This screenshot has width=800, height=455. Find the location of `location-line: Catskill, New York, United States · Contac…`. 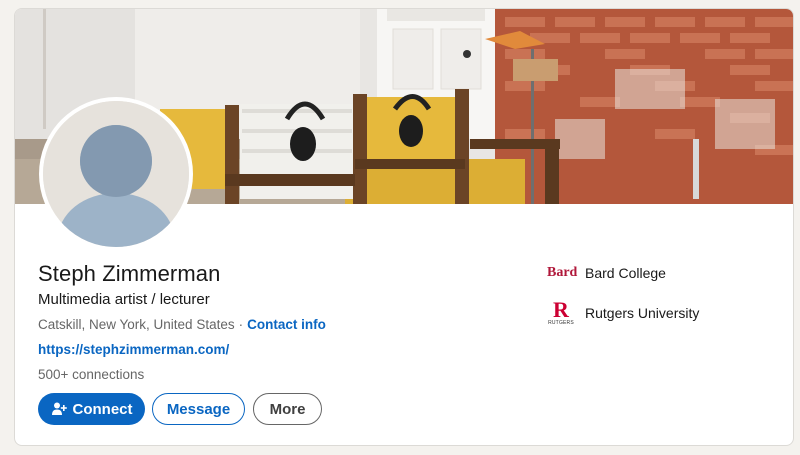

location-line: Catskill, New York, United States · Contac… is located at coordinates (182, 324).